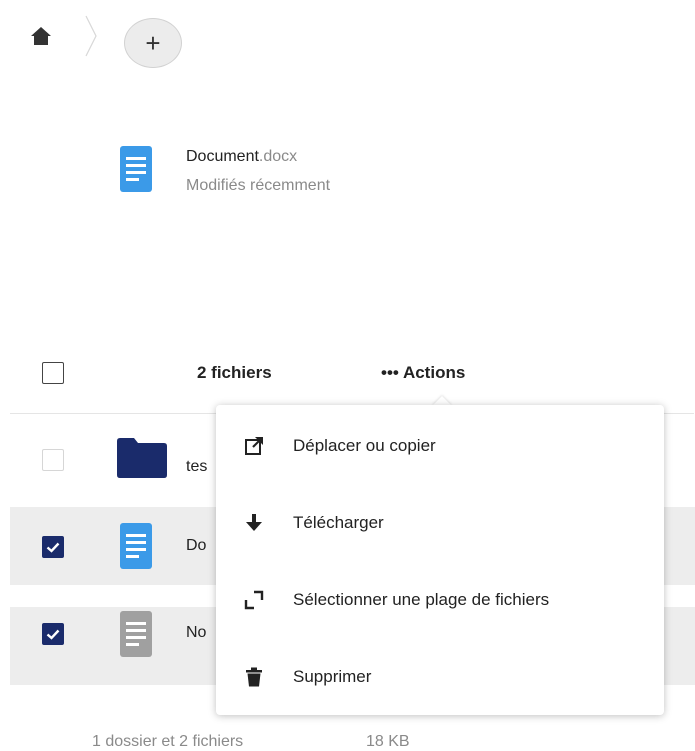  I want to click on new-button: +, so click(153, 43).